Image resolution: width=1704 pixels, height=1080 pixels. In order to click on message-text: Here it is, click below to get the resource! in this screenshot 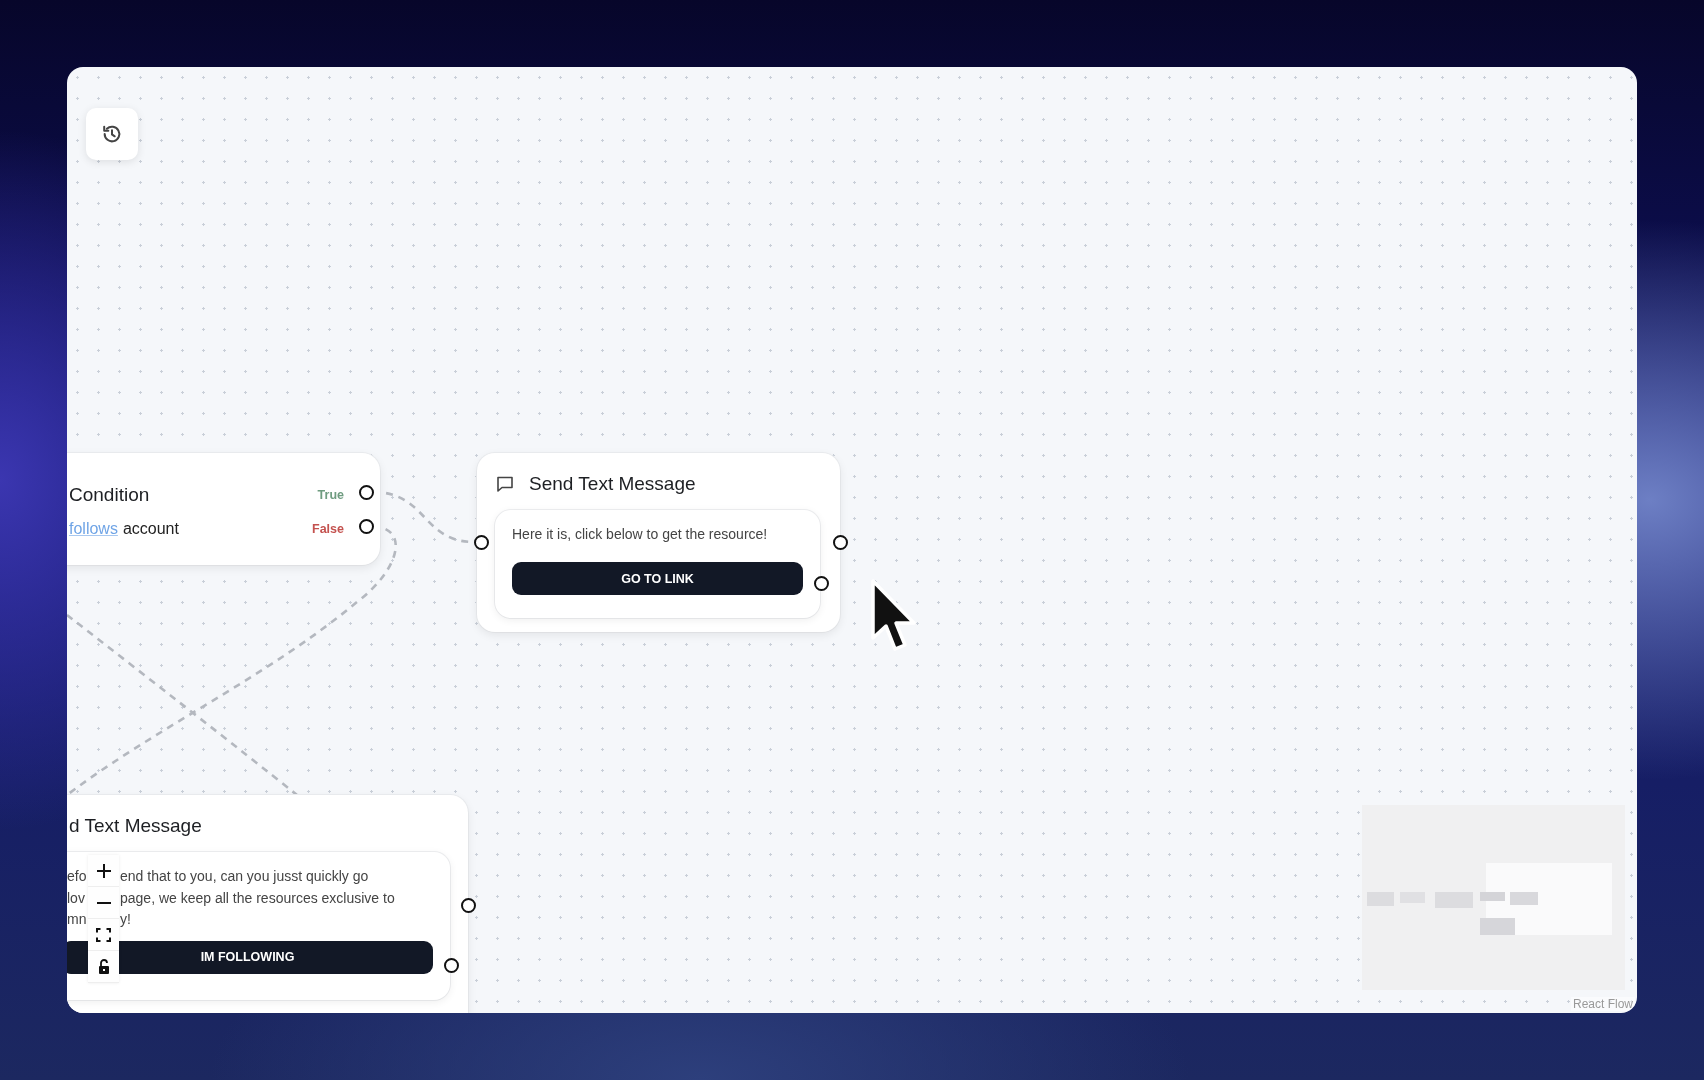, I will do `click(640, 534)`.